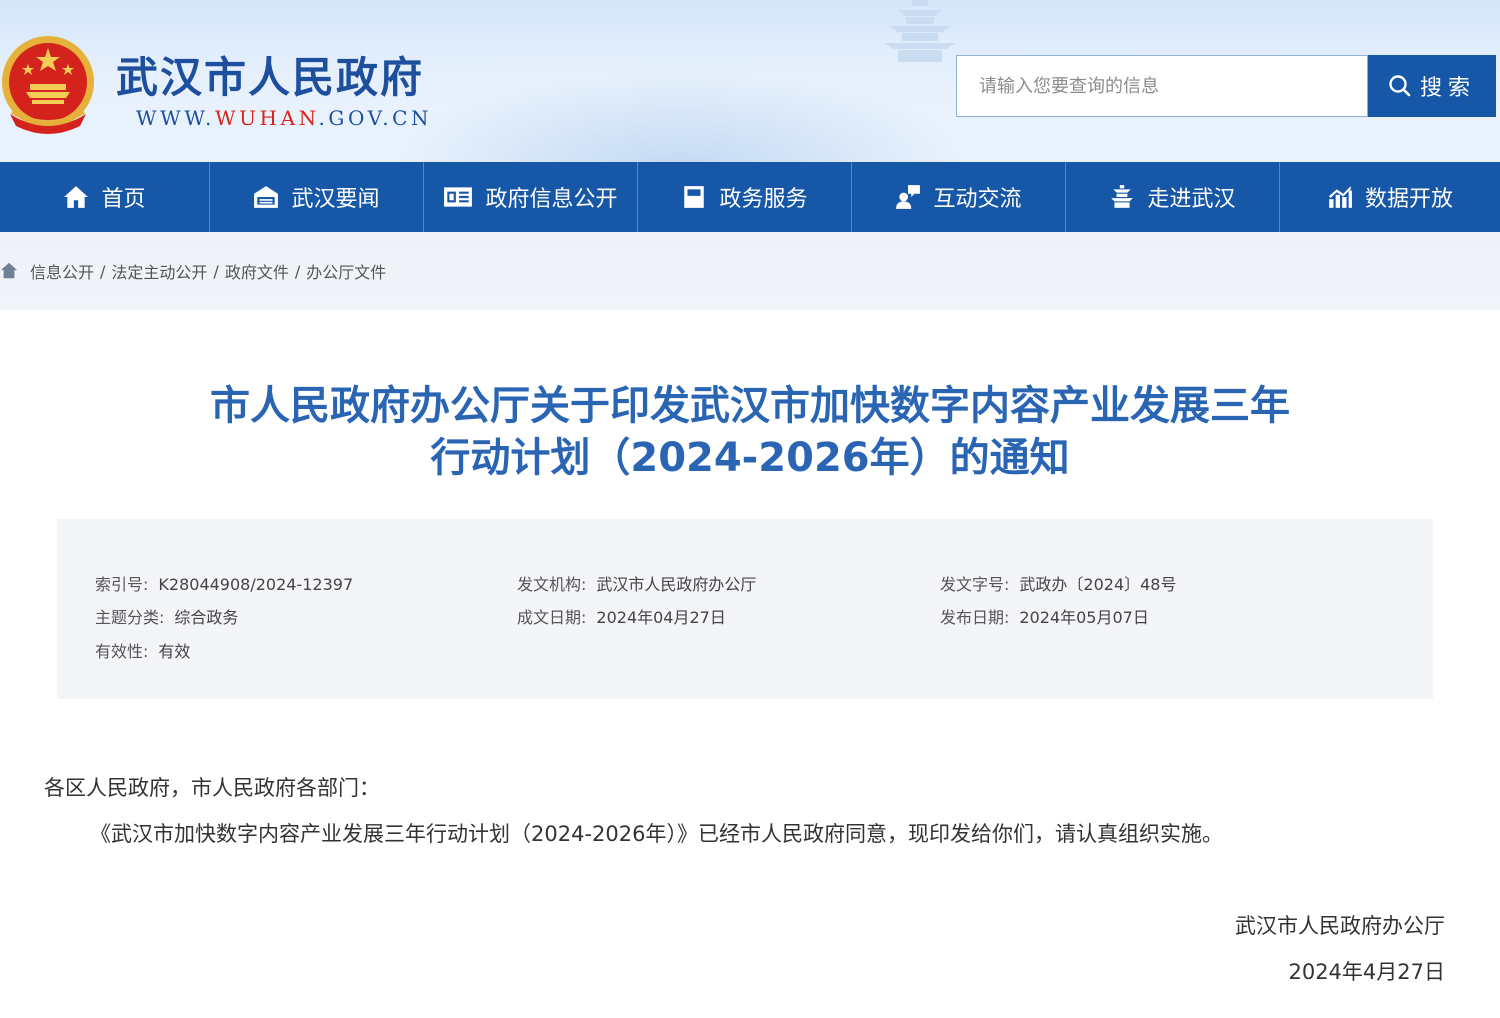  I want to click on meta-issuer: 发文机构: 武汉市人民政府办公厅, so click(636, 583).